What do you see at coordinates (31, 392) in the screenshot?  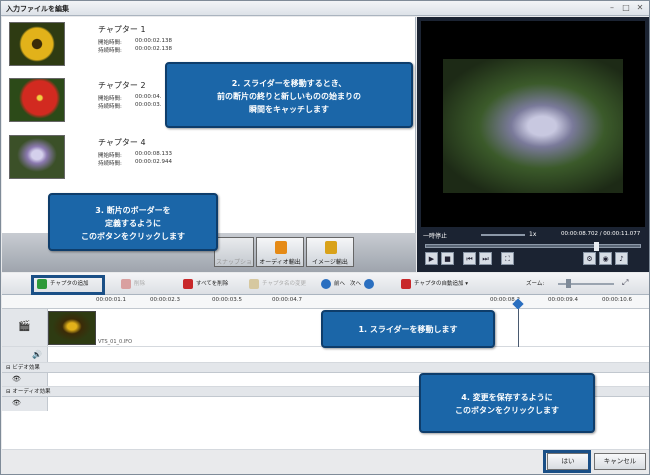 I see `audio-effects-label: オーディオ効果` at bounding box center [31, 392].